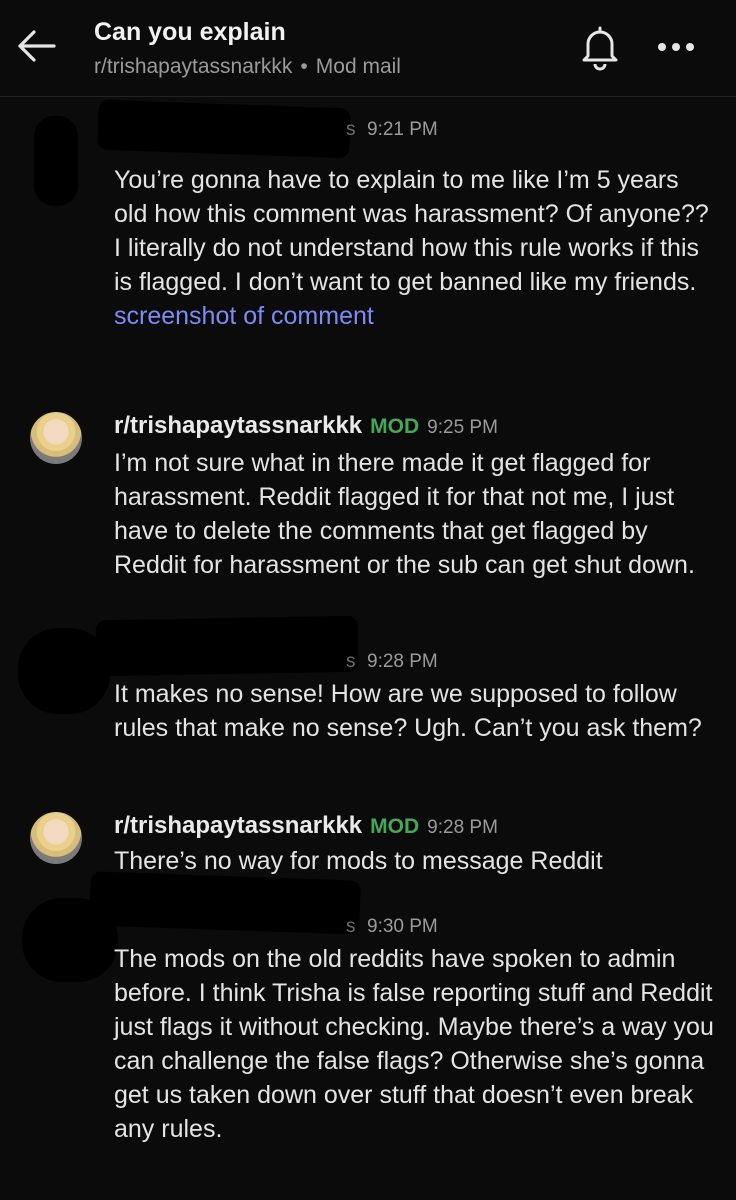 The height and width of the screenshot is (1200, 736). What do you see at coordinates (193, 66) in the screenshot?
I see `community-name: r/trishapaytassnarkkk` at bounding box center [193, 66].